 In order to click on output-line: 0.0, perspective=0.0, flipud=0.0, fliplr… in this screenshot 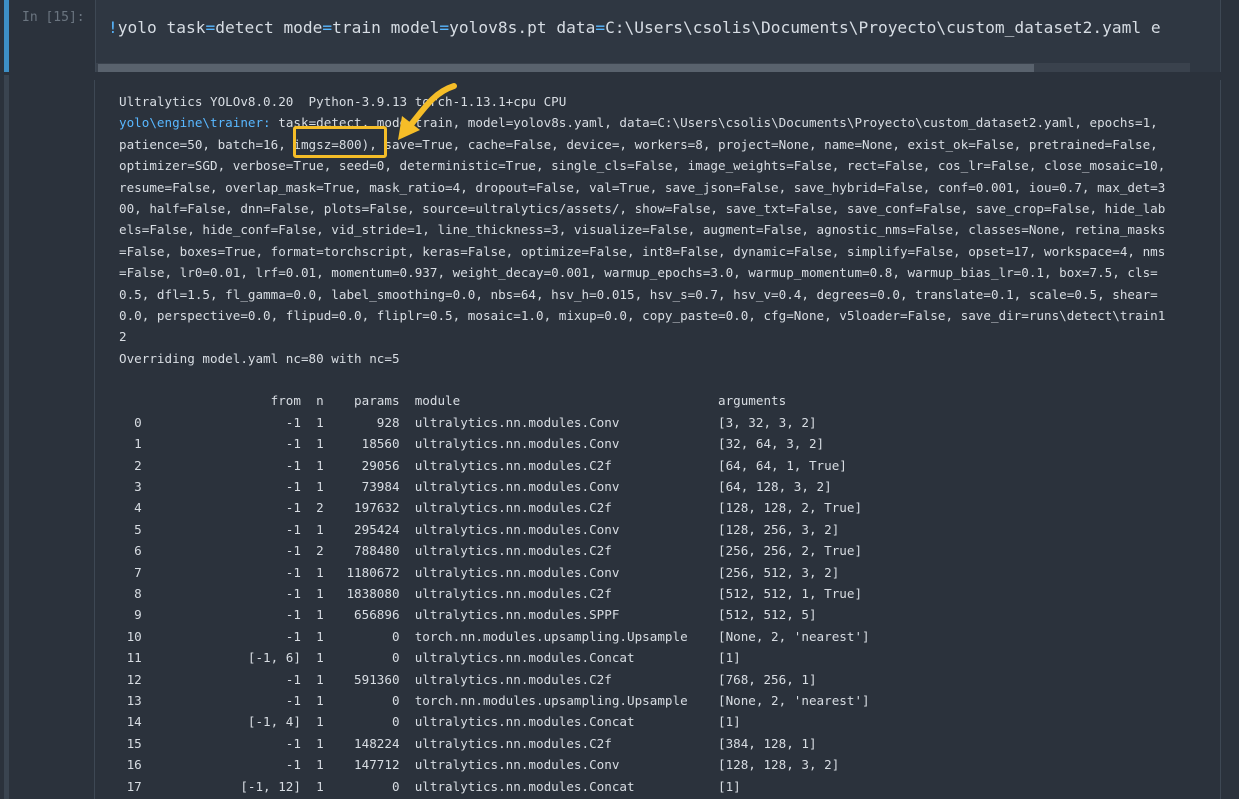, I will do `click(642, 315)`.